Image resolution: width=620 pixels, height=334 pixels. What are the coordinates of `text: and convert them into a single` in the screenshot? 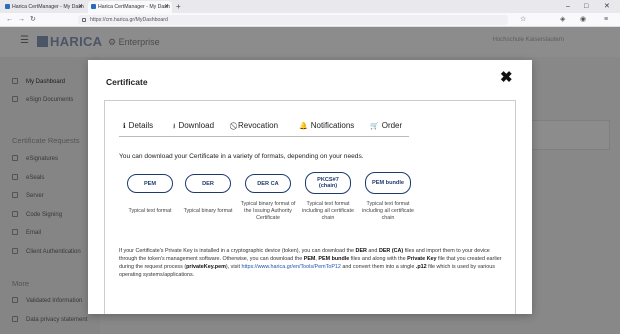 It's located at (378, 267).